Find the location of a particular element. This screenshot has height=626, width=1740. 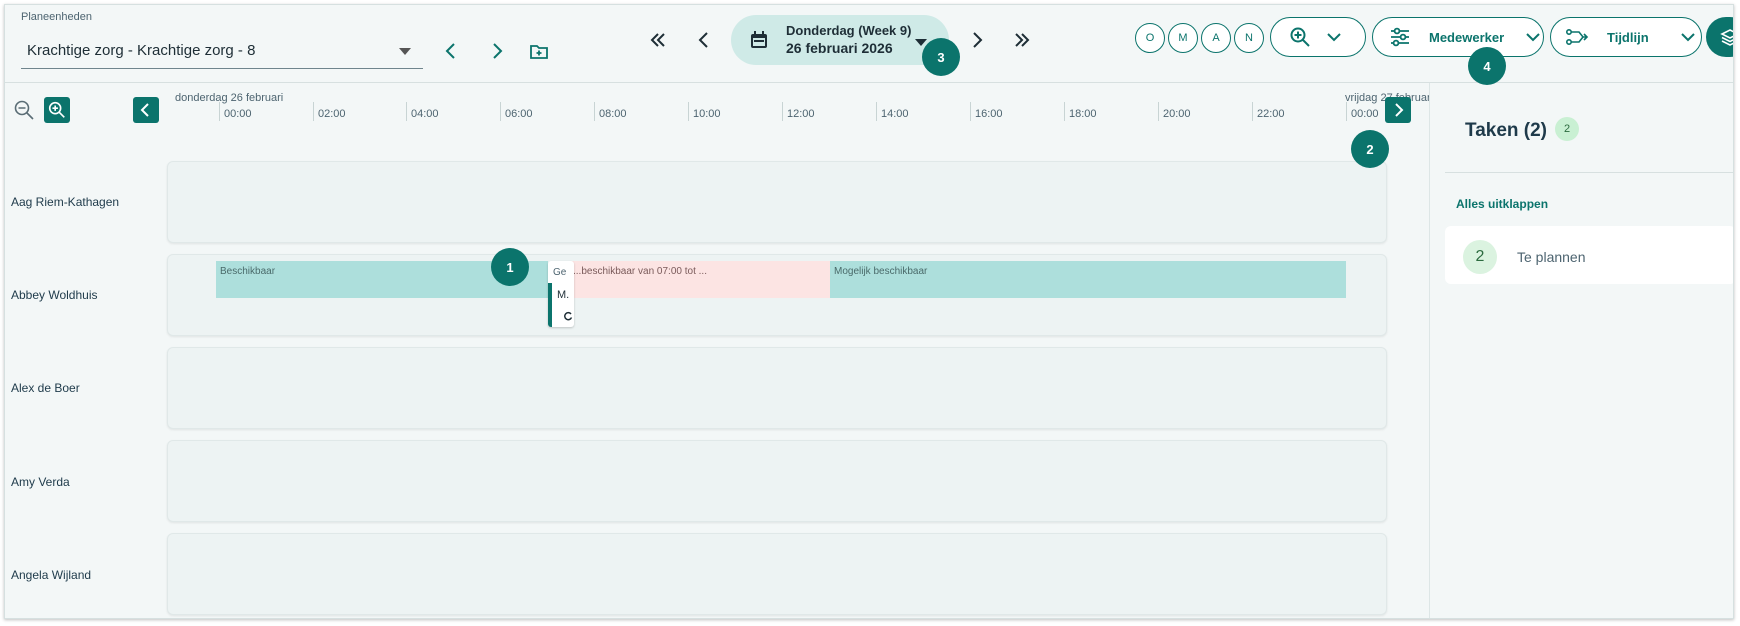

hour-label: 06:00 is located at coordinates (519, 114).